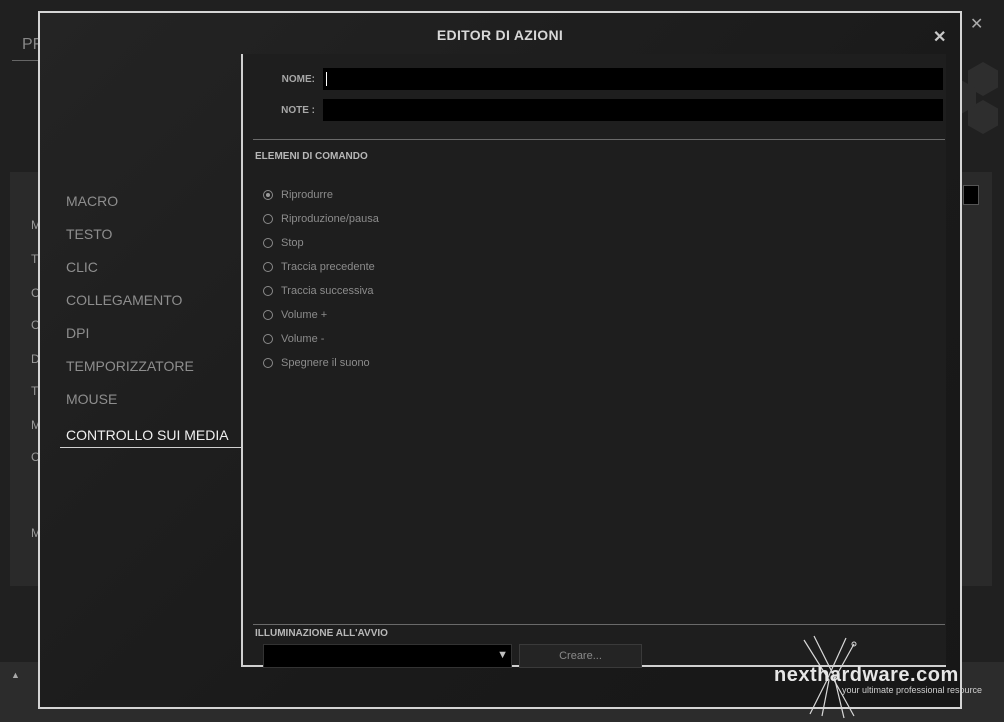 The height and width of the screenshot is (722, 1004). What do you see at coordinates (387, 656) in the screenshot?
I see `lighting-profile-select: ▼` at bounding box center [387, 656].